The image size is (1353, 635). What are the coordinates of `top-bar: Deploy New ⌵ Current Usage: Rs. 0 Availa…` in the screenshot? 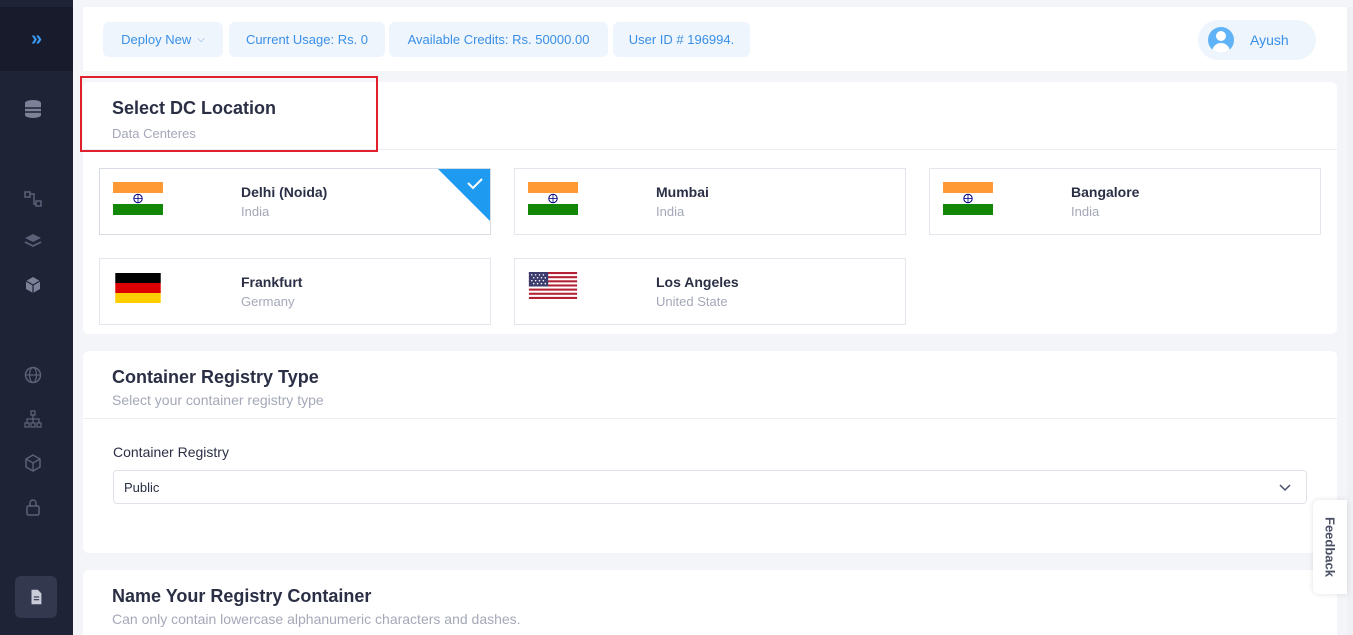 It's located at (718, 39).